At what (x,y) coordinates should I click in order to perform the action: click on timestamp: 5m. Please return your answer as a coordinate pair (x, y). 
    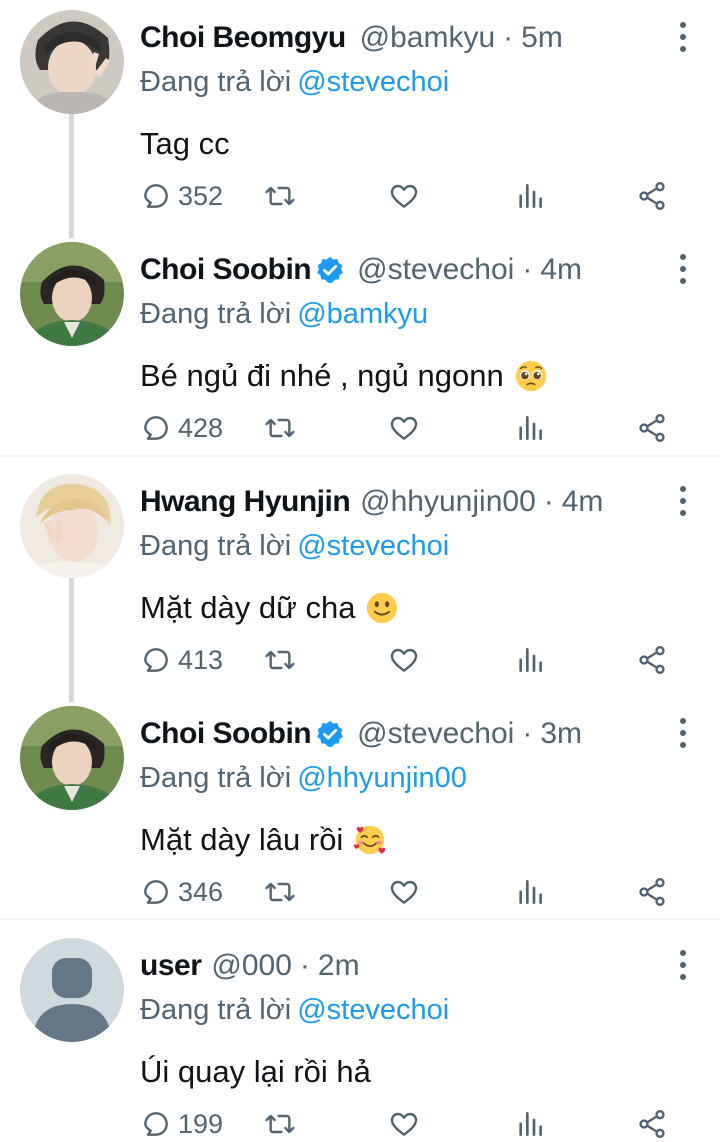
    Looking at the image, I should click on (542, 38).